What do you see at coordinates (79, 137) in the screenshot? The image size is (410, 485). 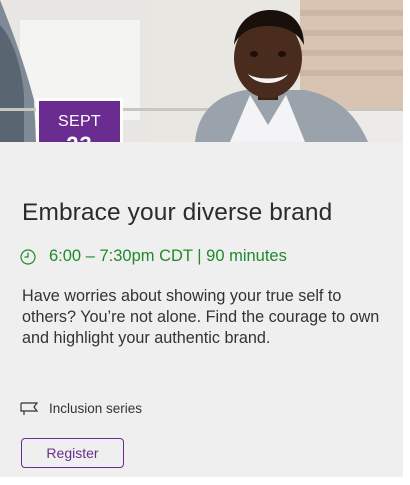 I see `event-day: 23` at bounding box center [79, 137].